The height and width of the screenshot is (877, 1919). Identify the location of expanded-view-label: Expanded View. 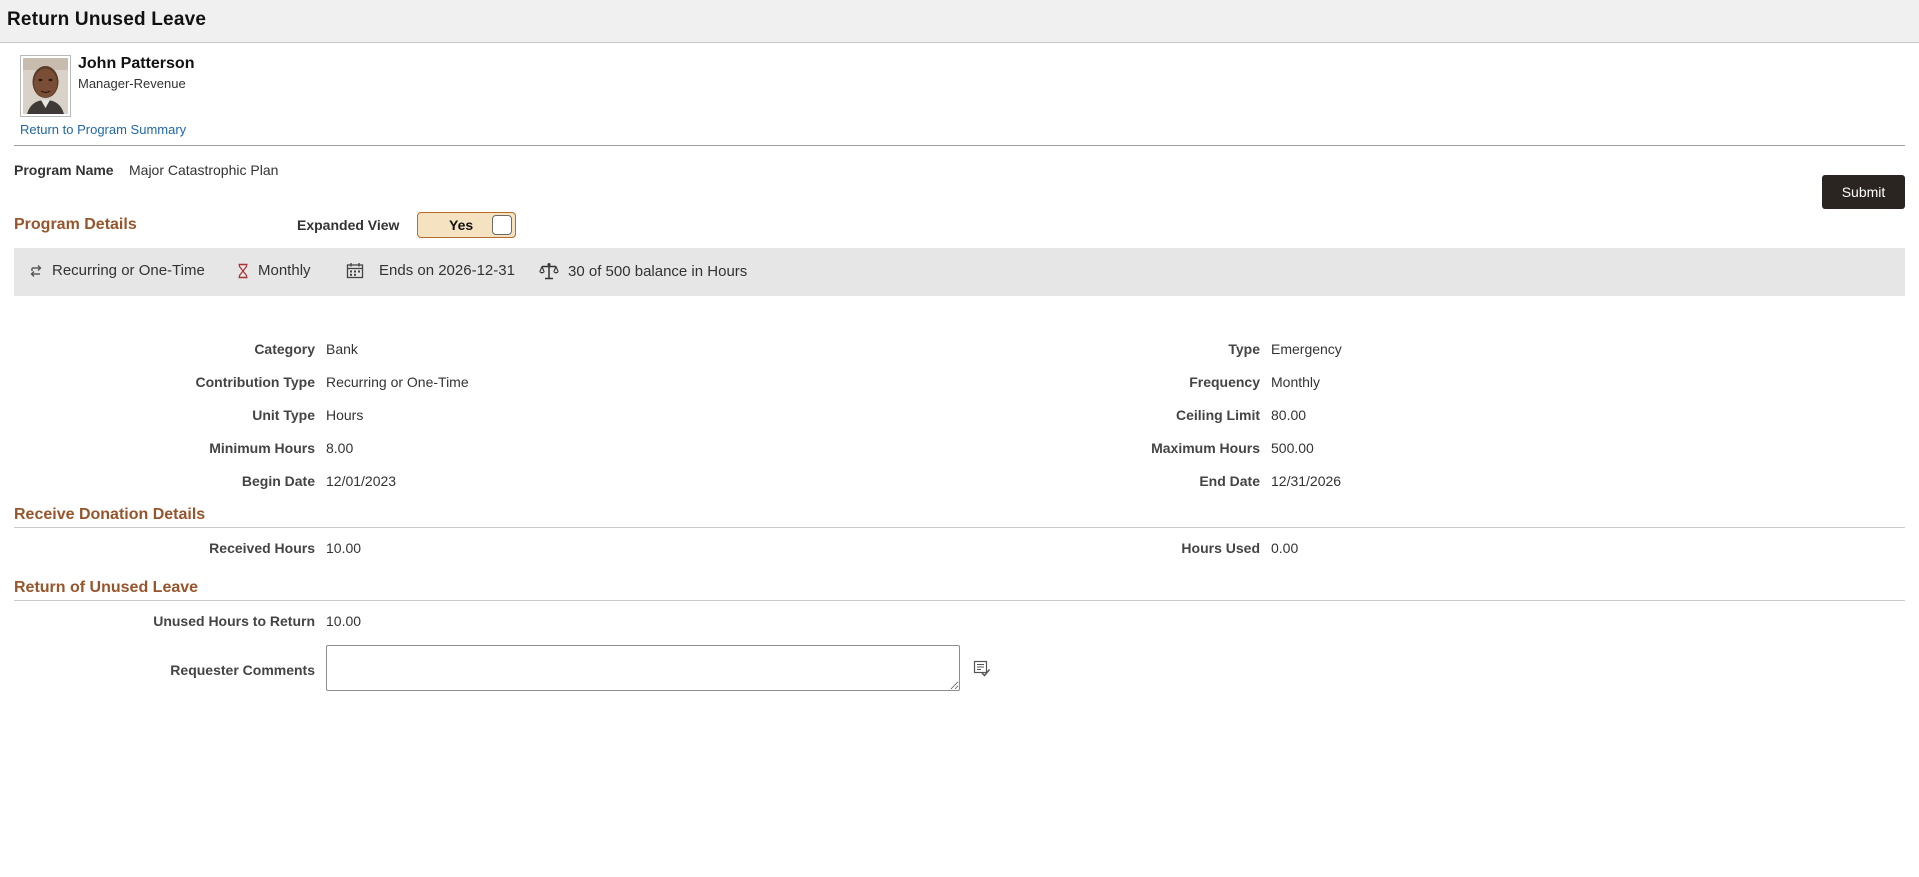
(348, 225).